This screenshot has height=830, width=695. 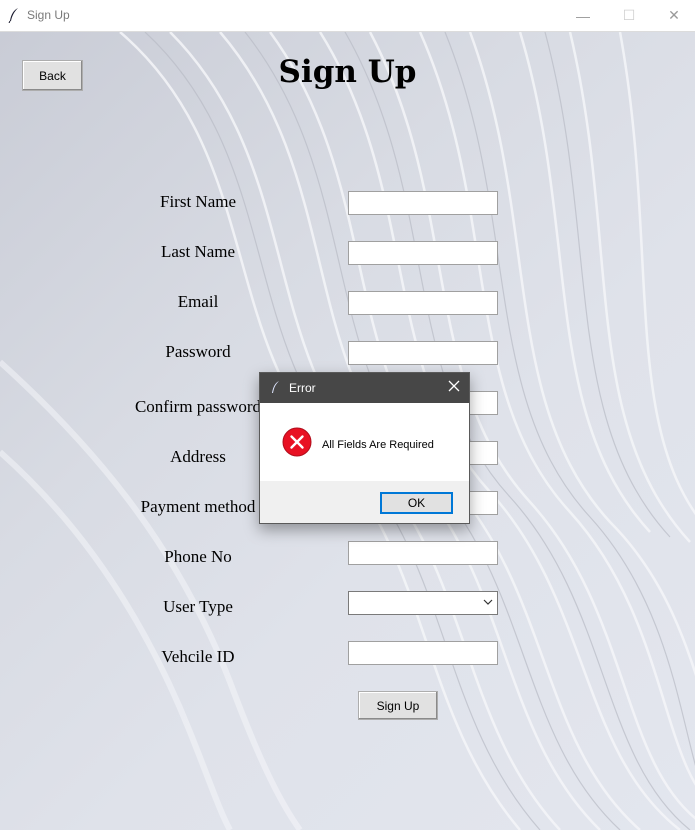 I want to click on error-dialog: Error All Fields Are Required OK, so click(x=364, y=448).